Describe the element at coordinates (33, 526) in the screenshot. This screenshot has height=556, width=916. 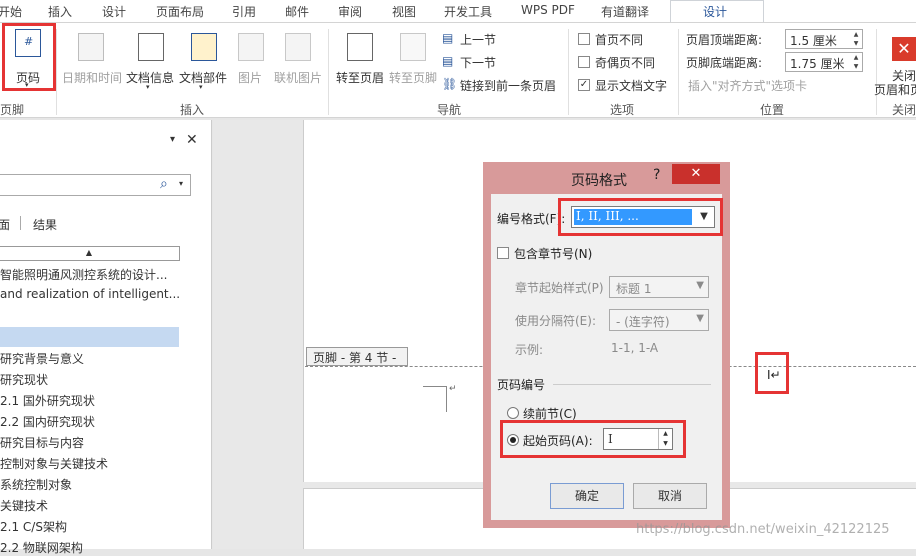
I see `nav-heading: 2.1 C/S架构` at that location.